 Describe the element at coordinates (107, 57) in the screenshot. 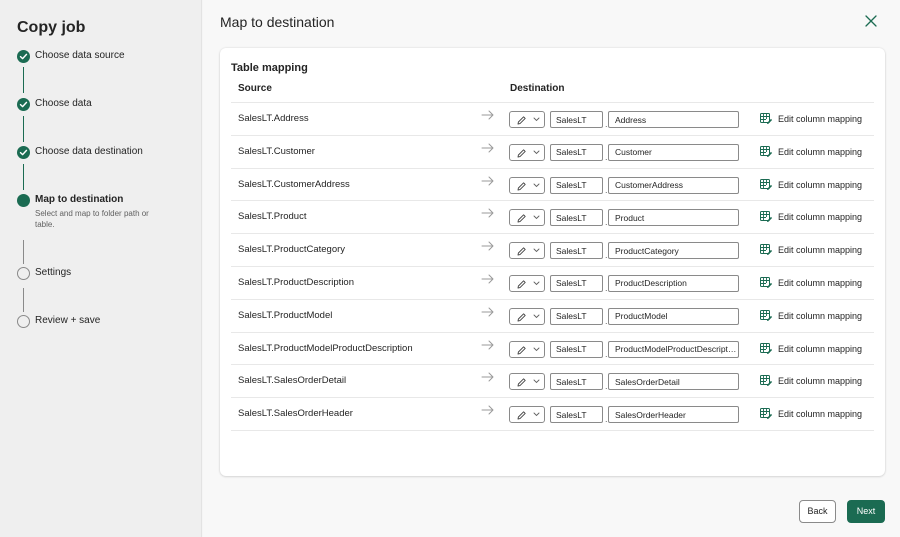

I see `step-choose-data-source: Choose data source` at that location.